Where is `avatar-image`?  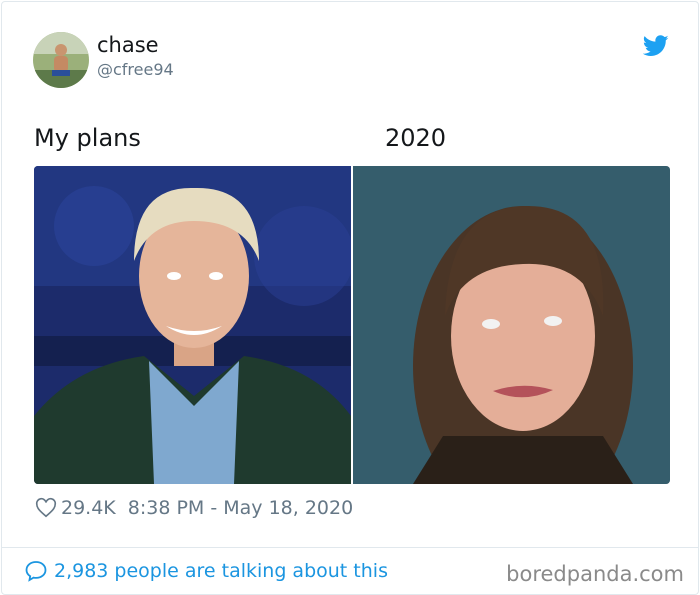
avatar-image is located at coordinates (61, 60).